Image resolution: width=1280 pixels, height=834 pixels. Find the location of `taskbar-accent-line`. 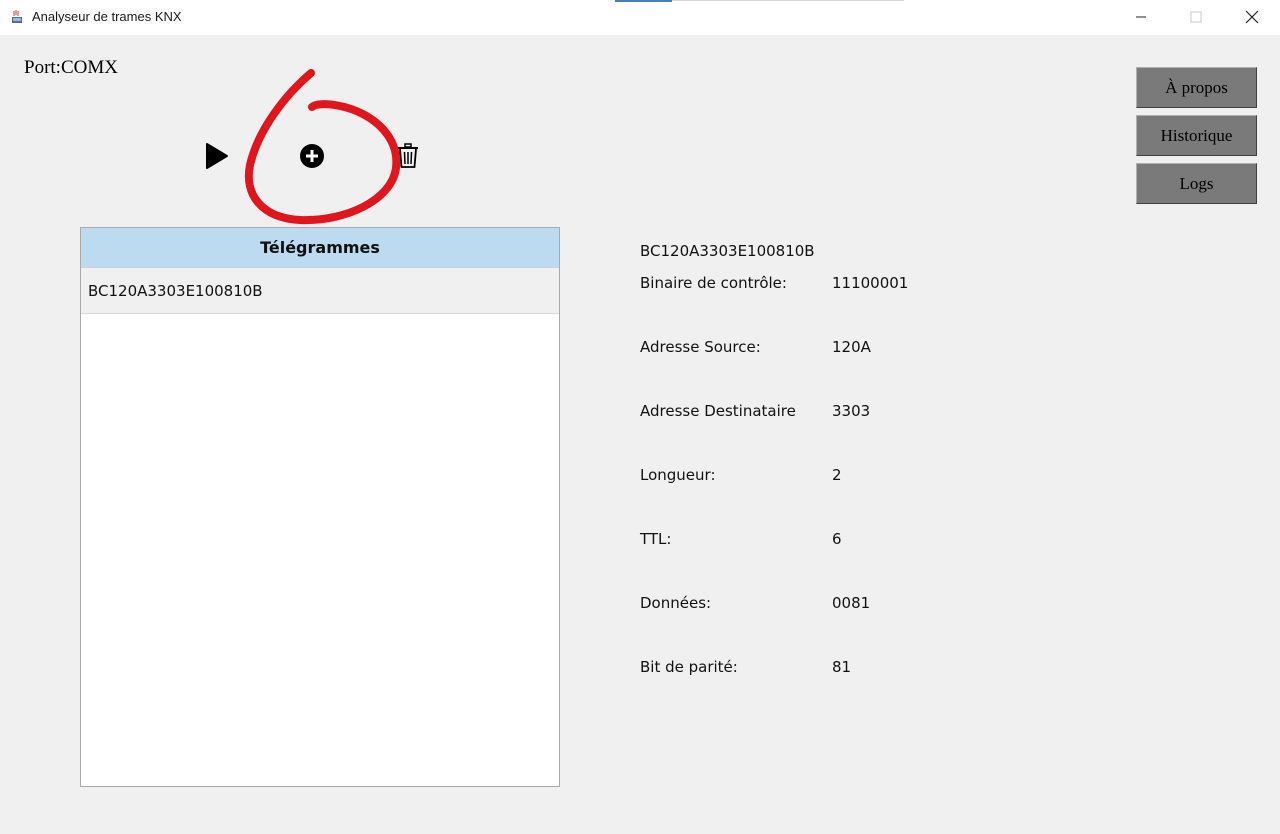

taskbar-accent-line is located at coordinates (788, 0).